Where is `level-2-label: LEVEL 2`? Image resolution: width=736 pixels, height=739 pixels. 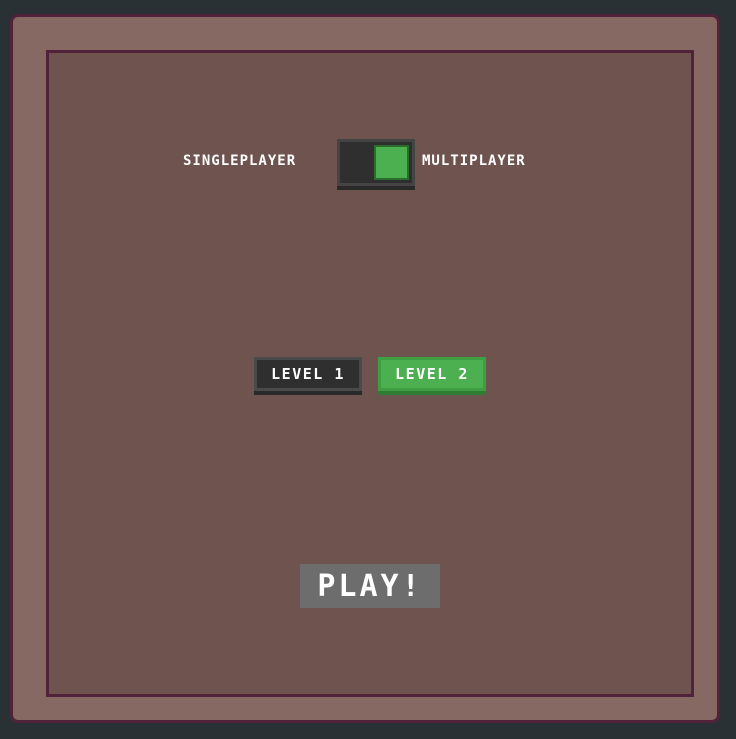 level-2-label: LEVEL 2 is located at coordinates (432, 374).